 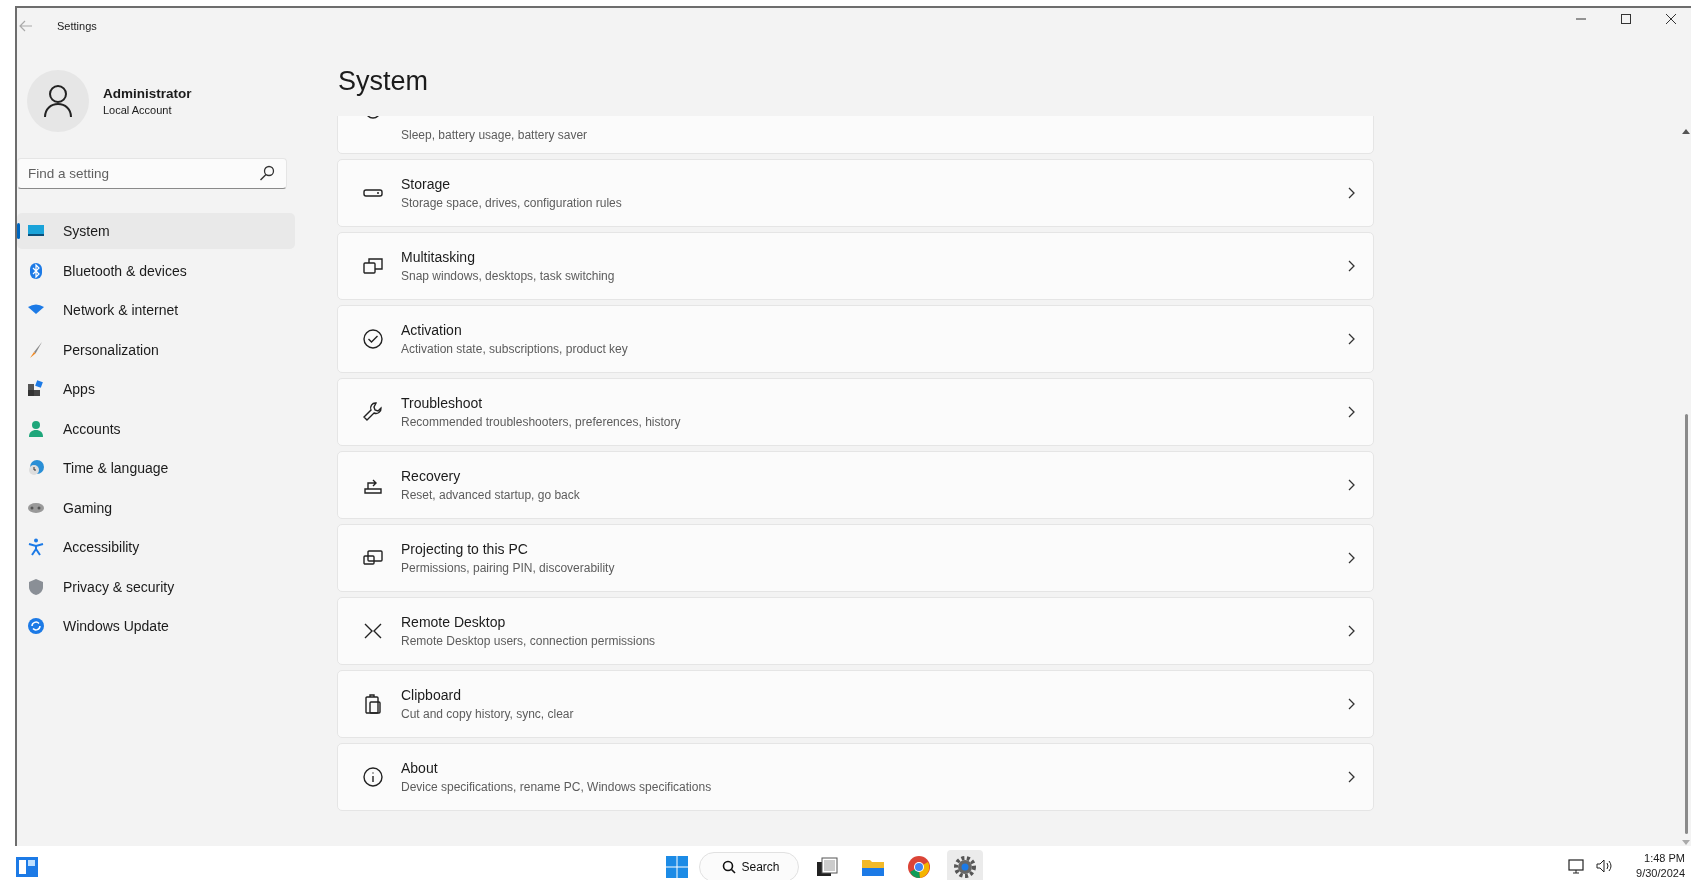 What do you see at coordinates (36, 428) in the screenshot?
I see `person-icon` at bounding box center [36, 428].